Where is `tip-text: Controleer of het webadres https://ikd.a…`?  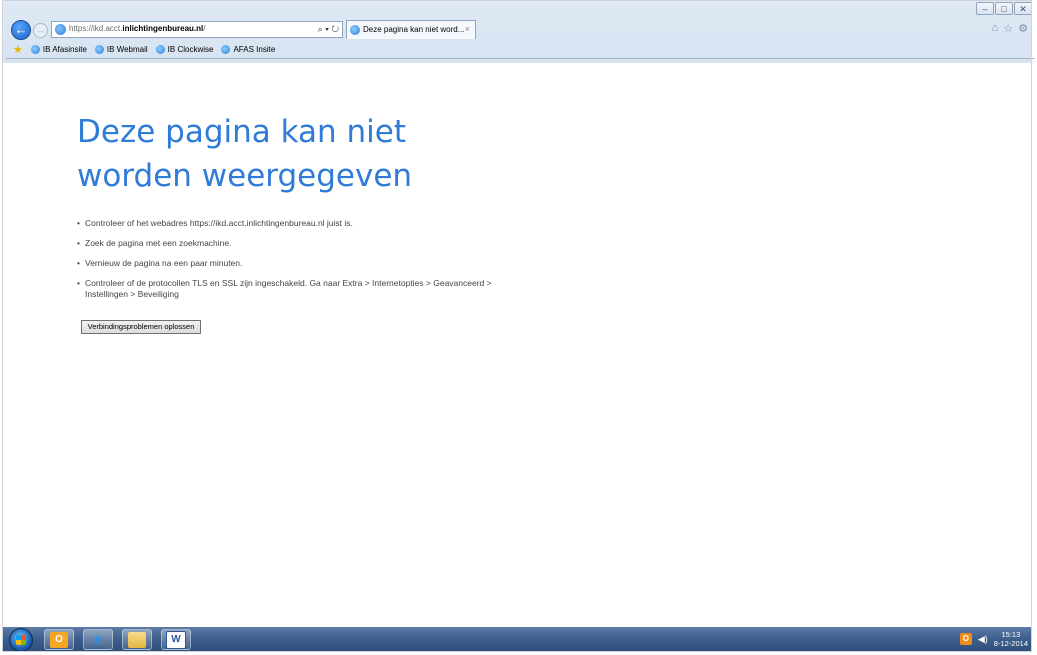 tip-text: Controleer of het webadres https://ikd.a… is located at coordinates (219, 223).